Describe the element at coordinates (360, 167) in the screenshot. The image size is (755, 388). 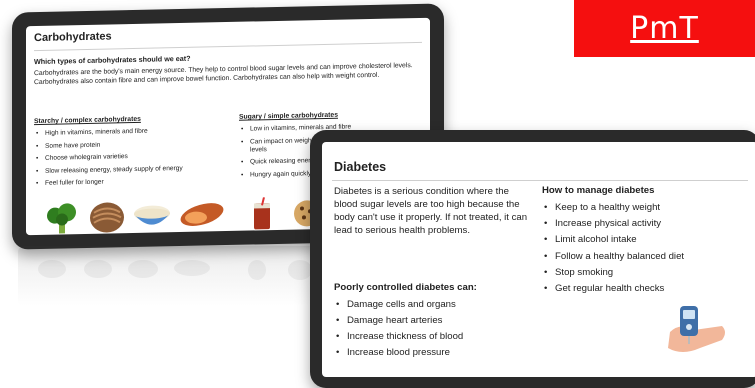
I see `diabetes-title: Diabetes` at that location.